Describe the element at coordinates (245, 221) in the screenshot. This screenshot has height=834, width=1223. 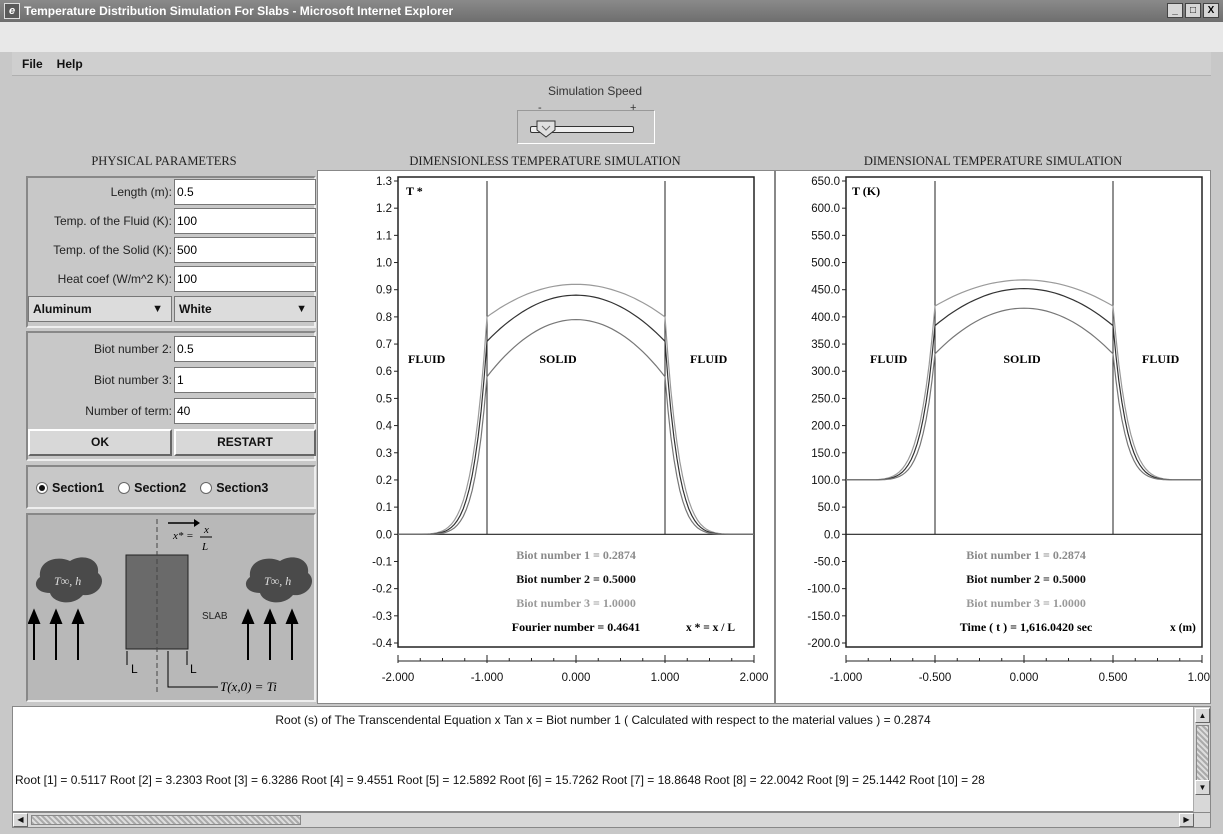
I see `fluid-temp-input` at that location.